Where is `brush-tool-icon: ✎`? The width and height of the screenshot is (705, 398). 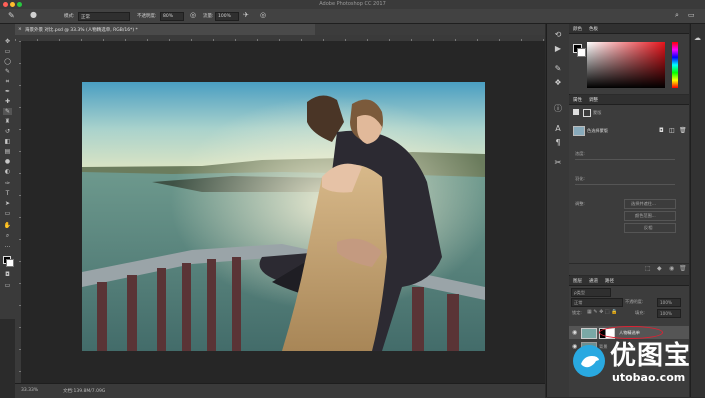
brush-tool-icon: ✎ is located at coordinates (11, 15).